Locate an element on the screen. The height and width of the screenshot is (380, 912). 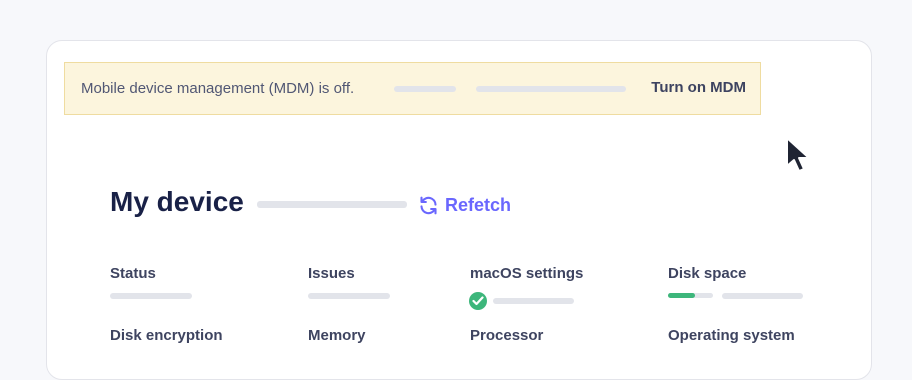
disk-space-bar-fill is located at coordinates (681, 295).